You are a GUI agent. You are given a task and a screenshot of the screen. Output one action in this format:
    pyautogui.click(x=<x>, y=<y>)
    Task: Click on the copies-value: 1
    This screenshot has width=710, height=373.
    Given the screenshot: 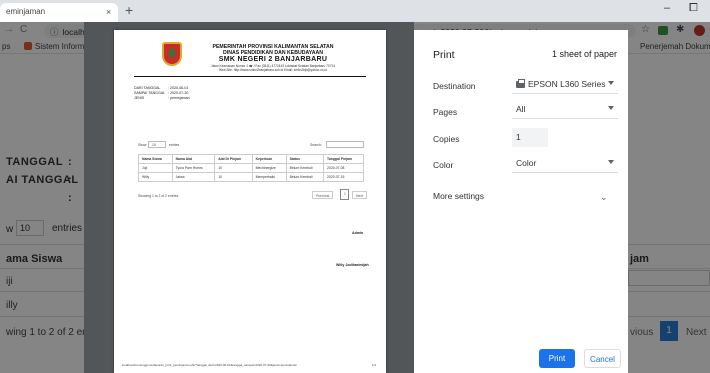 What is the action you would take?
    pyautogui.click(x=518, y=137)
    